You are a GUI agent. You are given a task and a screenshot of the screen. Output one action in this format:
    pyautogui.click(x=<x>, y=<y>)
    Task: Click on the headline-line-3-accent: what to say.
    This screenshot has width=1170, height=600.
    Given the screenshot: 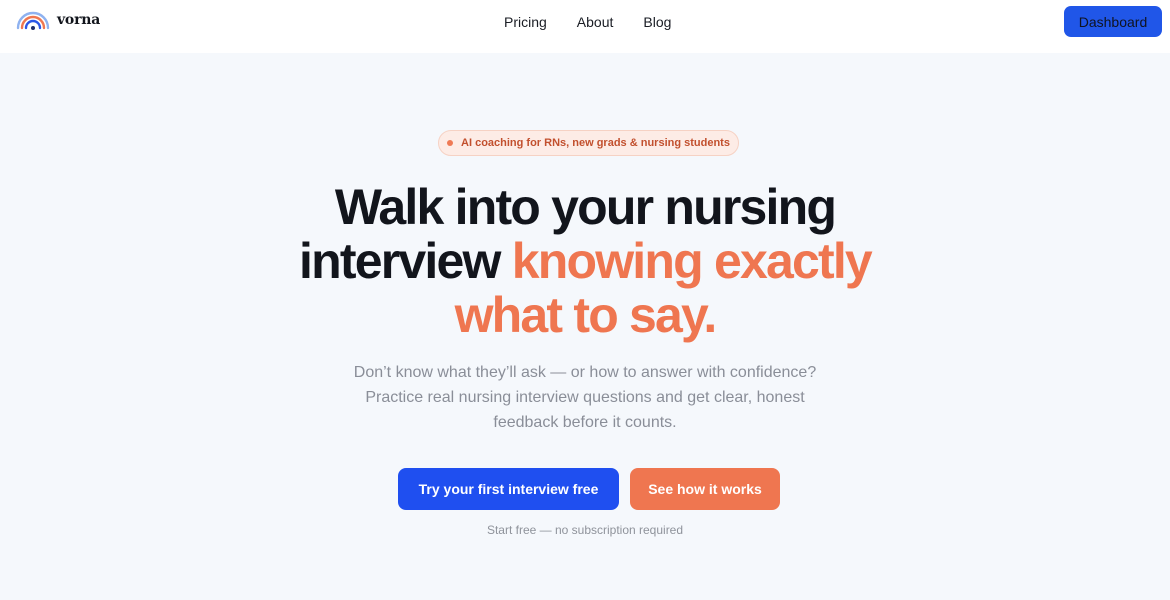 What is the action you would take?
    pyautogui.click(x=586, y=315)
    